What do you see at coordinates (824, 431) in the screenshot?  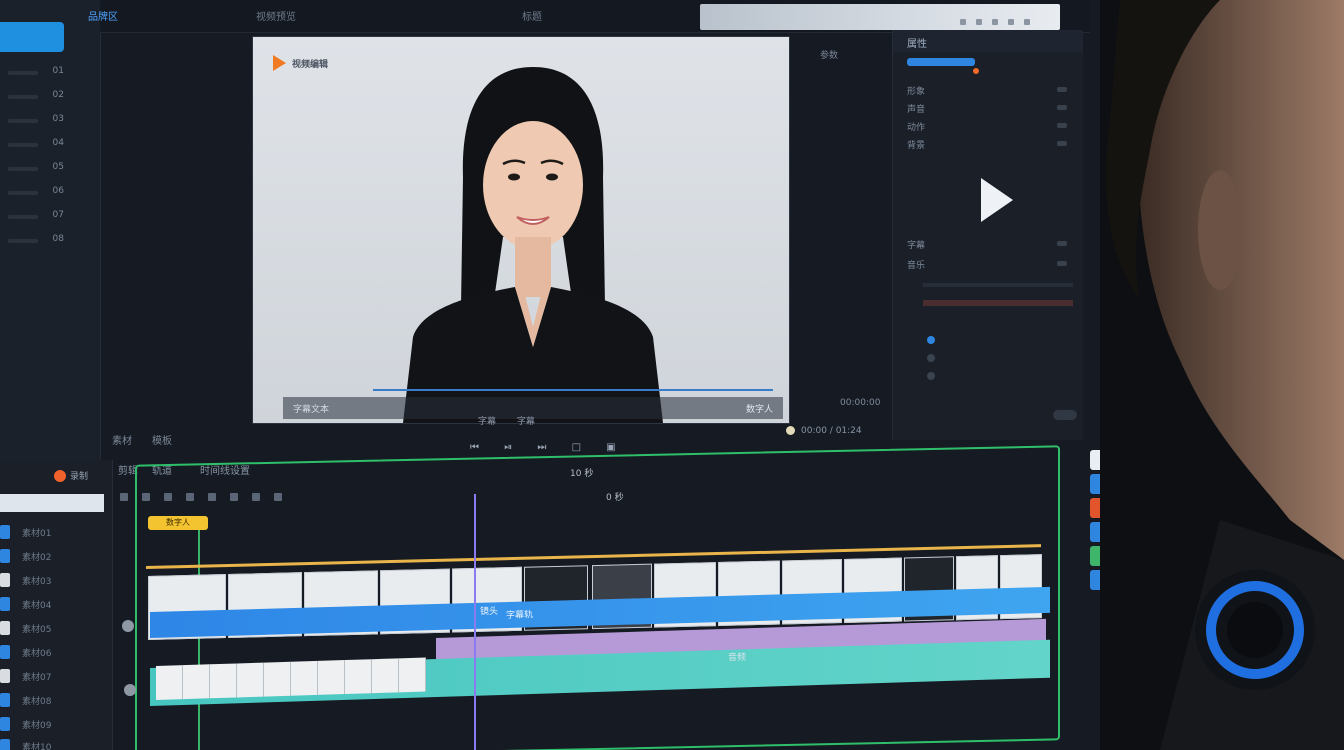 I see `playback-time: 00:00 / 01:24` at bounding box center [824, 431].